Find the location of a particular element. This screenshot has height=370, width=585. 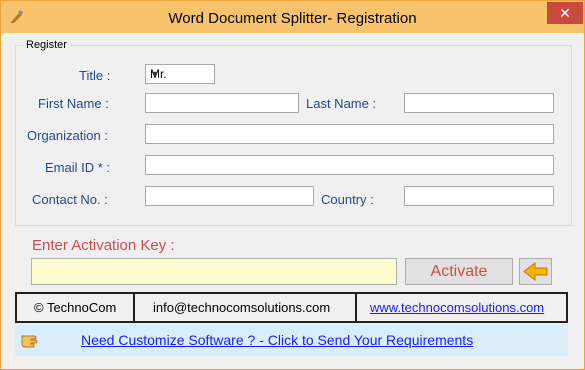

company-name: © TechnoCom is located at coordinates (75, 307).